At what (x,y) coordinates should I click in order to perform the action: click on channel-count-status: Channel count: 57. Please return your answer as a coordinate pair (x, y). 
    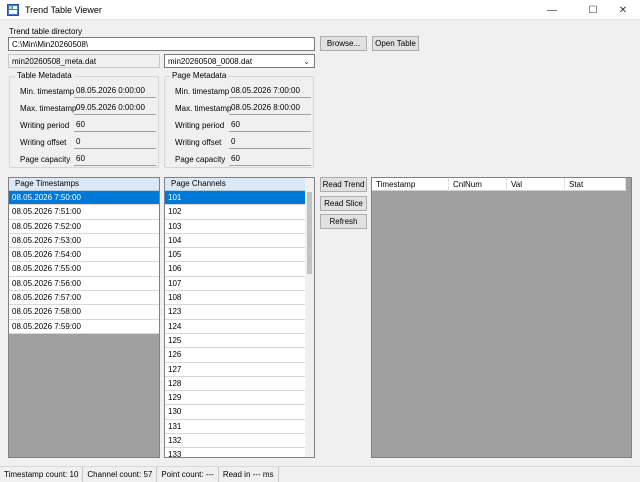
    Looking at the image, I should click on (120, 474).